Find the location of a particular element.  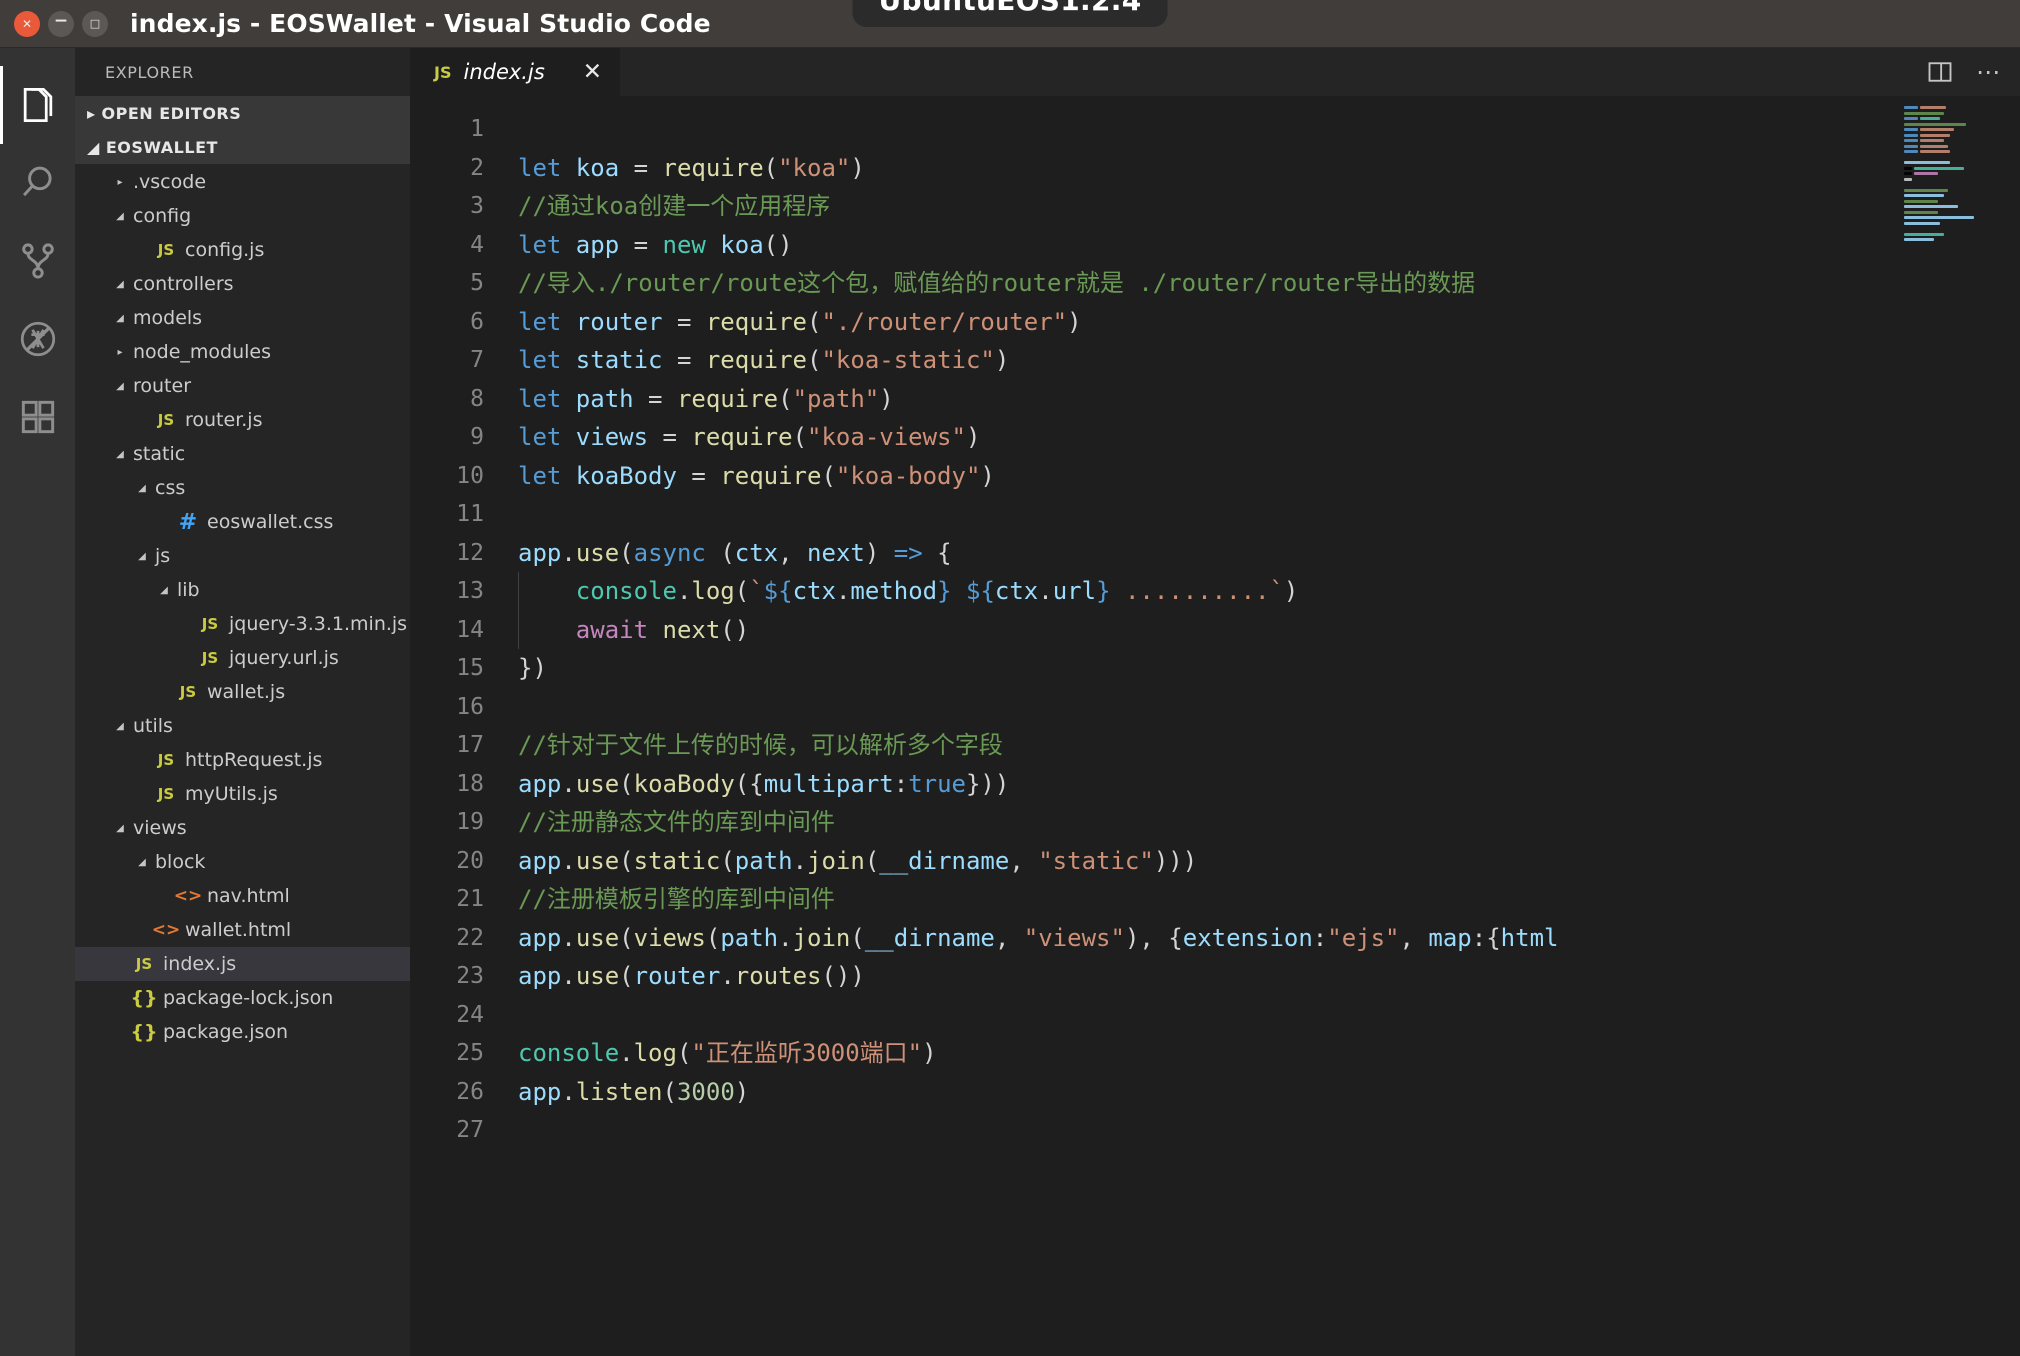

tree-file: JS index.js is located at coordinates (242, 964).